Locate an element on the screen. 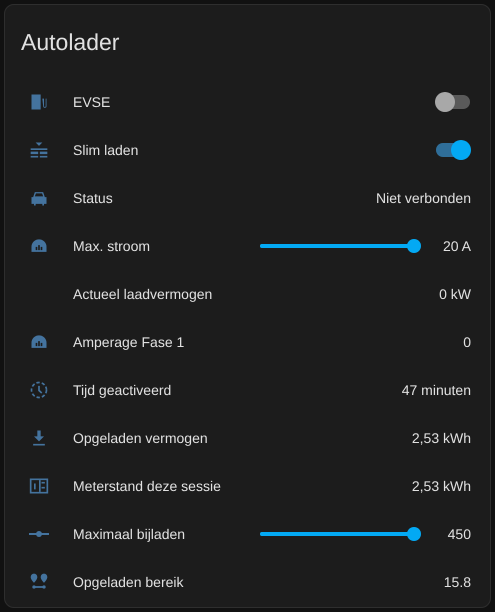 Image resolution: width=495 pixels, height=612 pixels. counter-icon is located at coordinates (39, 486).